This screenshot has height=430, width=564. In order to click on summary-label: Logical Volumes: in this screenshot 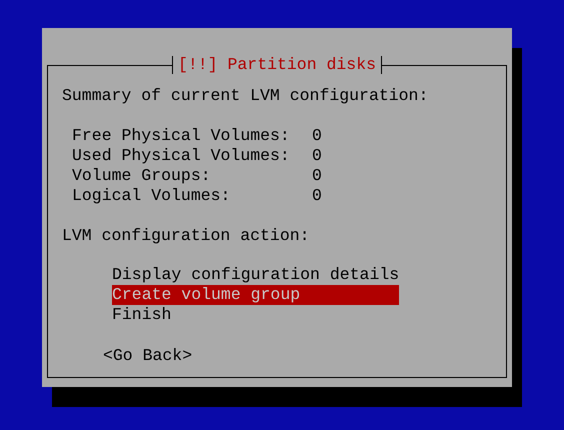, I will do `click(152, 196)`.